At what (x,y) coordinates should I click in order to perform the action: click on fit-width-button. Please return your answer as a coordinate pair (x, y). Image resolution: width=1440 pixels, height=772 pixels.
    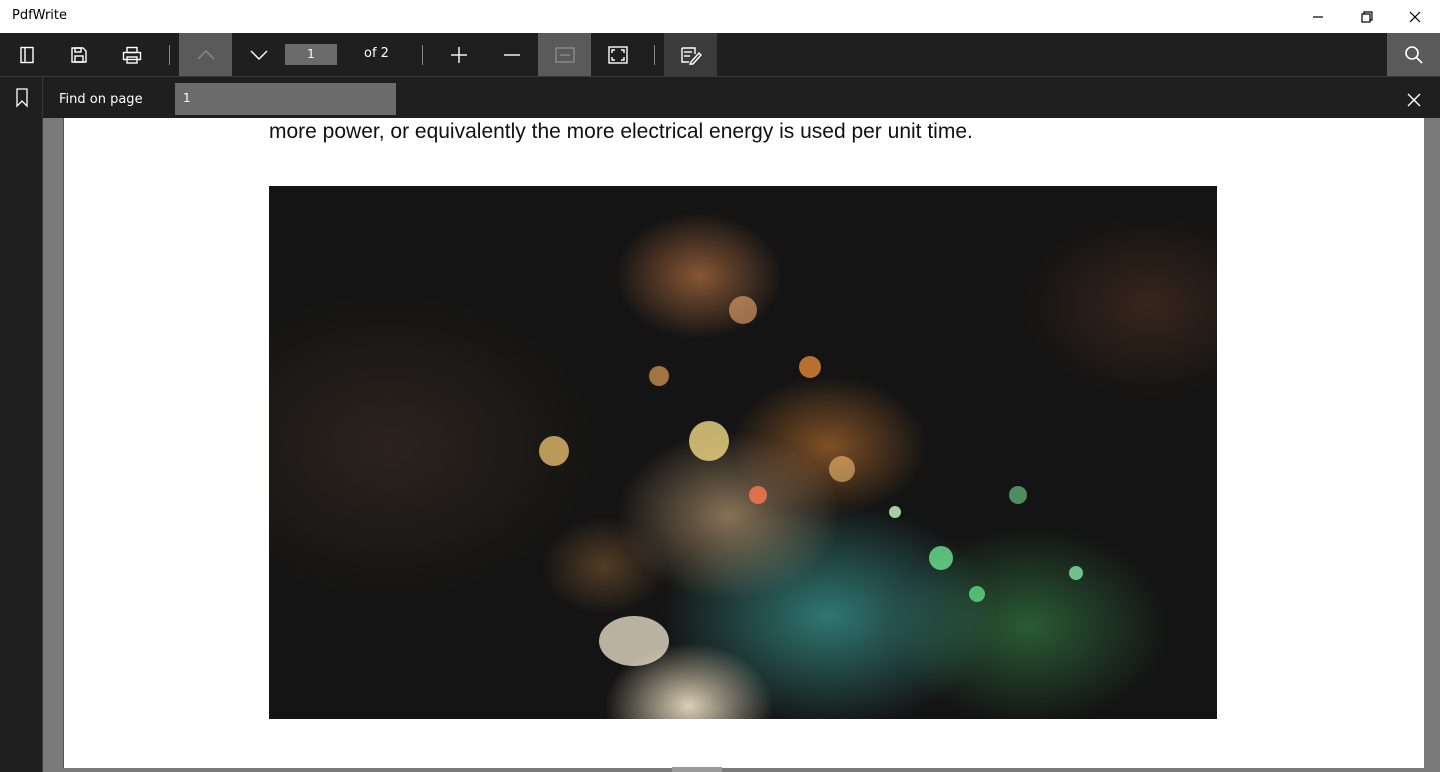
    Looking at the image, I should click on (564, 54).